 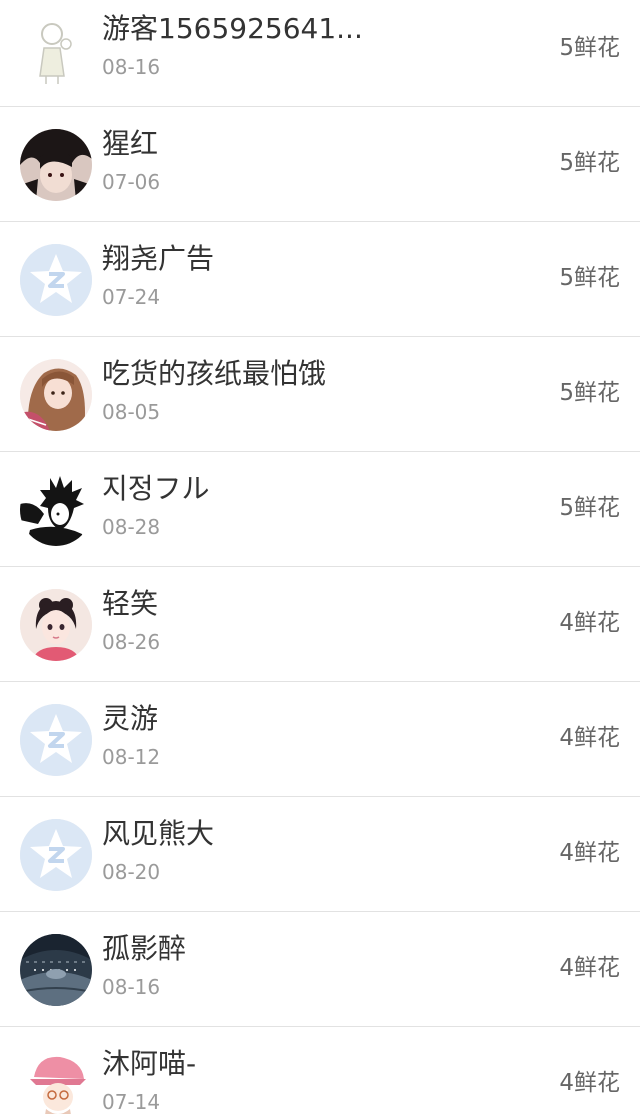 What do you see at coordinates (131, 1102) in the screenshot?
I see `gift-date: 07-14` at bounding box center [131, 1102].